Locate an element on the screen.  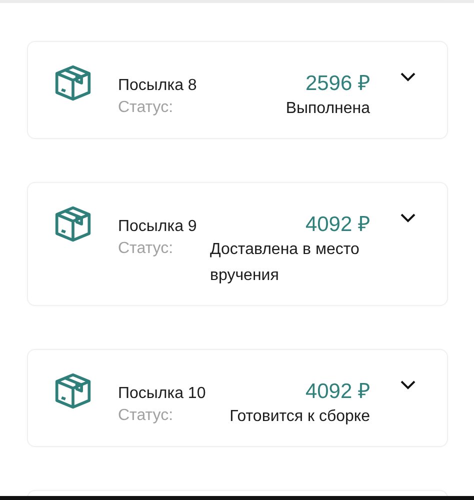
status-value: Выполнена is located at coordinates (328, 109).